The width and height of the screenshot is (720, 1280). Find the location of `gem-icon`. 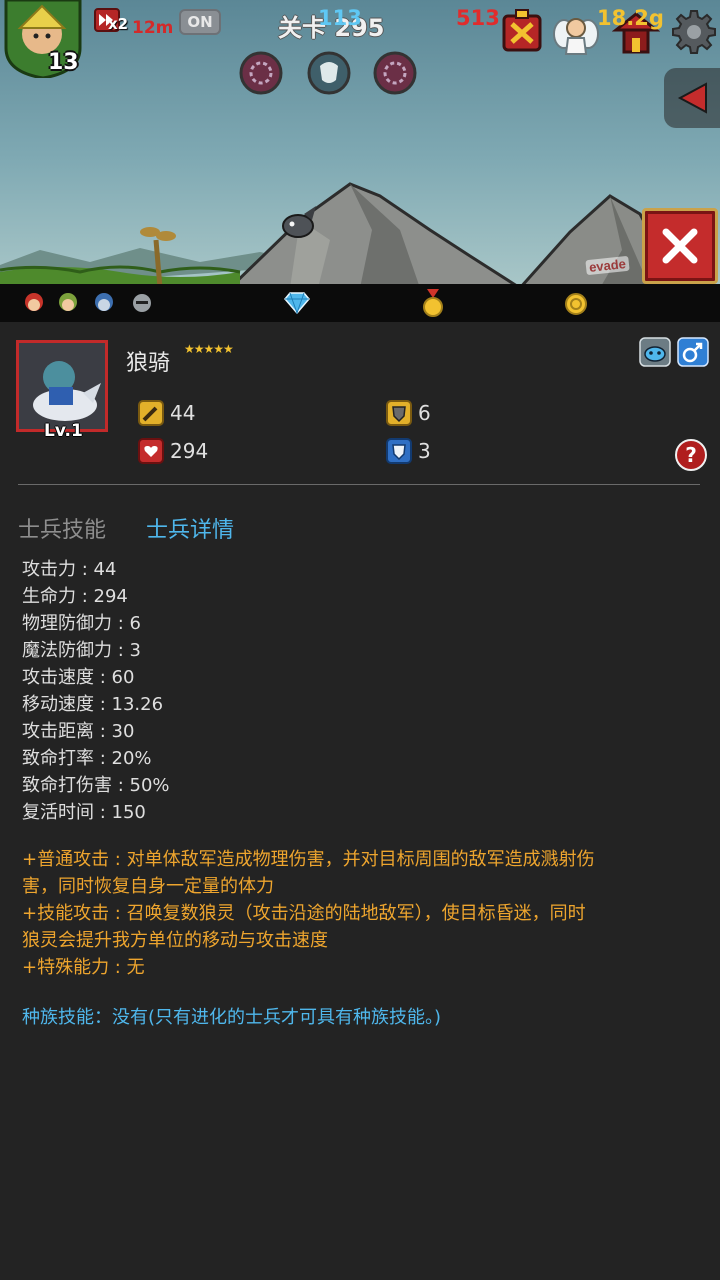

gem-icon is located at coordinates (297, 303).